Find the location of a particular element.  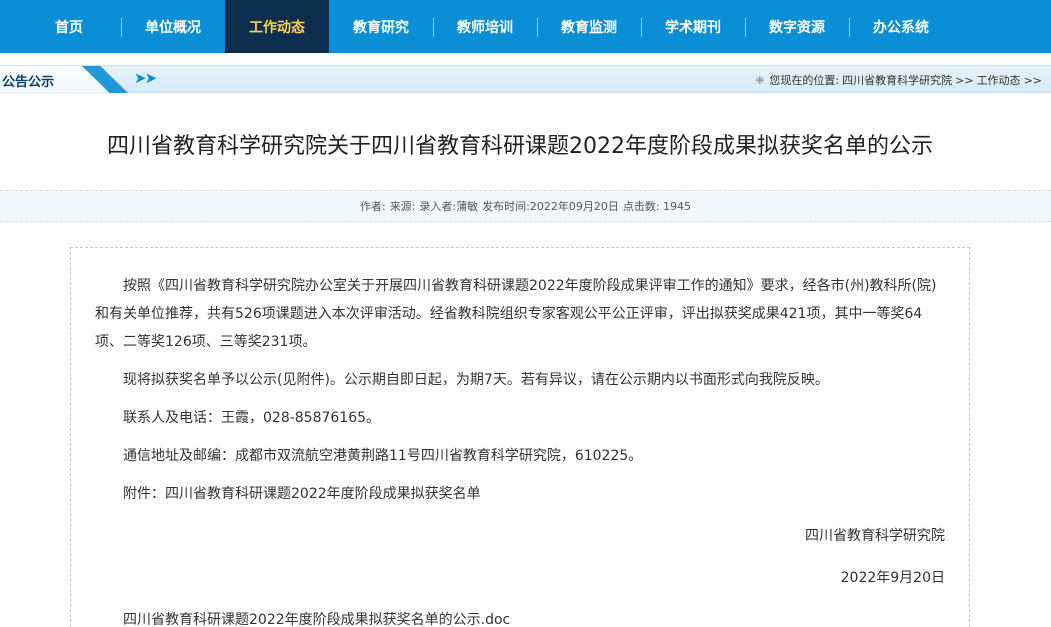

signature-date: 2022年9月20日 is located at coordinates (892, 578).